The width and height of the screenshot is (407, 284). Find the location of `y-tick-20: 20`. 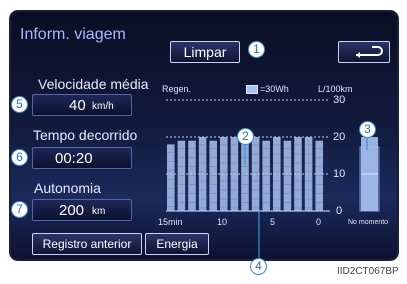

y-tick-20: 20 is located at coordinates (339, 137).